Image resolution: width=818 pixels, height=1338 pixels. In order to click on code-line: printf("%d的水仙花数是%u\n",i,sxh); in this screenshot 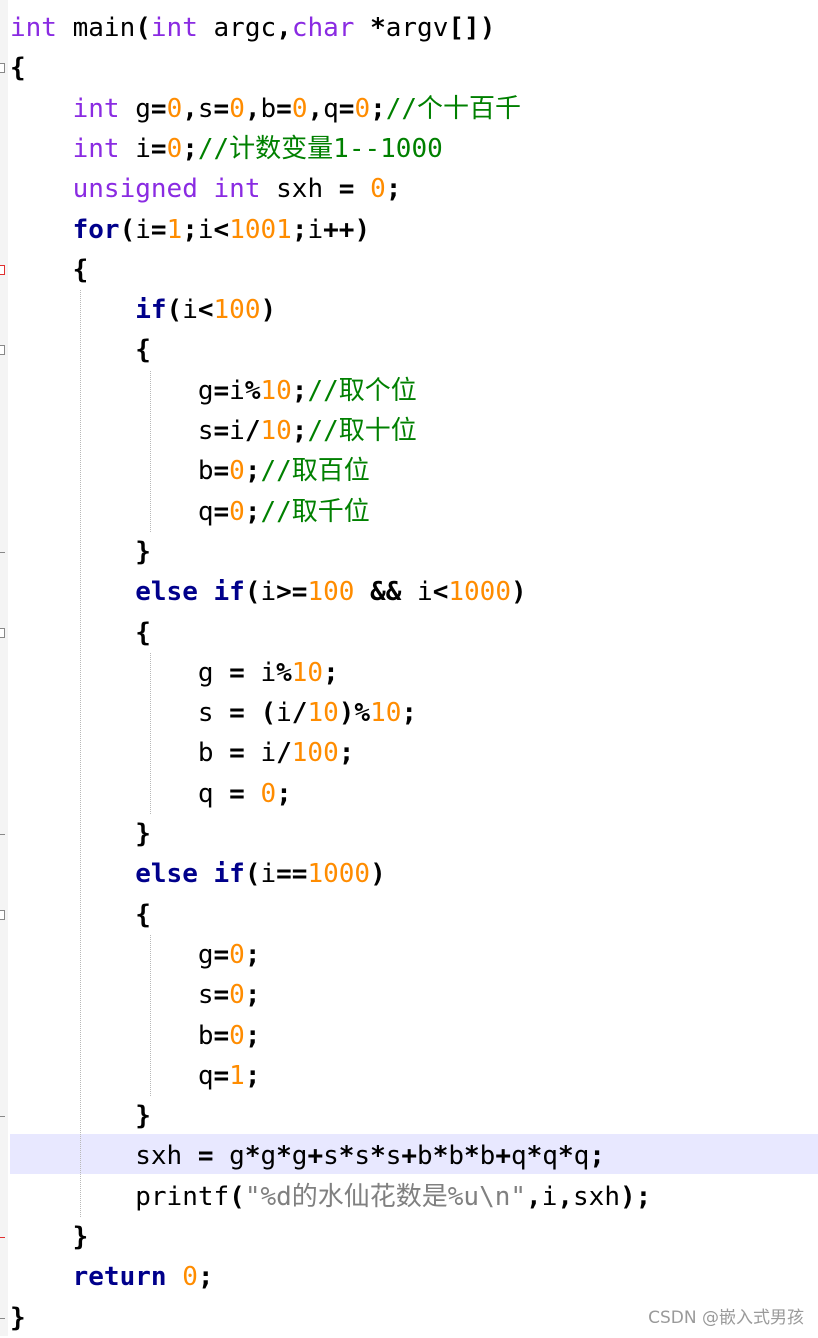, I will do `click(330, 1197)`.